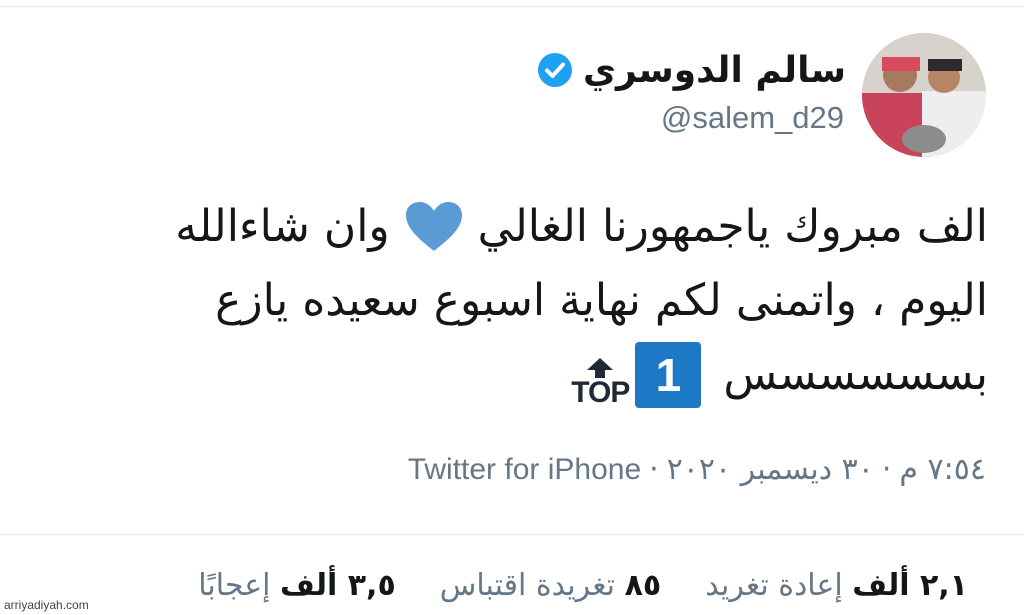 The image size is (1024, 615). Describe the element at coordinates (527, 585) in the screenshot. I see `quote-tweets-label: تغريدة اقتباس` at that location.